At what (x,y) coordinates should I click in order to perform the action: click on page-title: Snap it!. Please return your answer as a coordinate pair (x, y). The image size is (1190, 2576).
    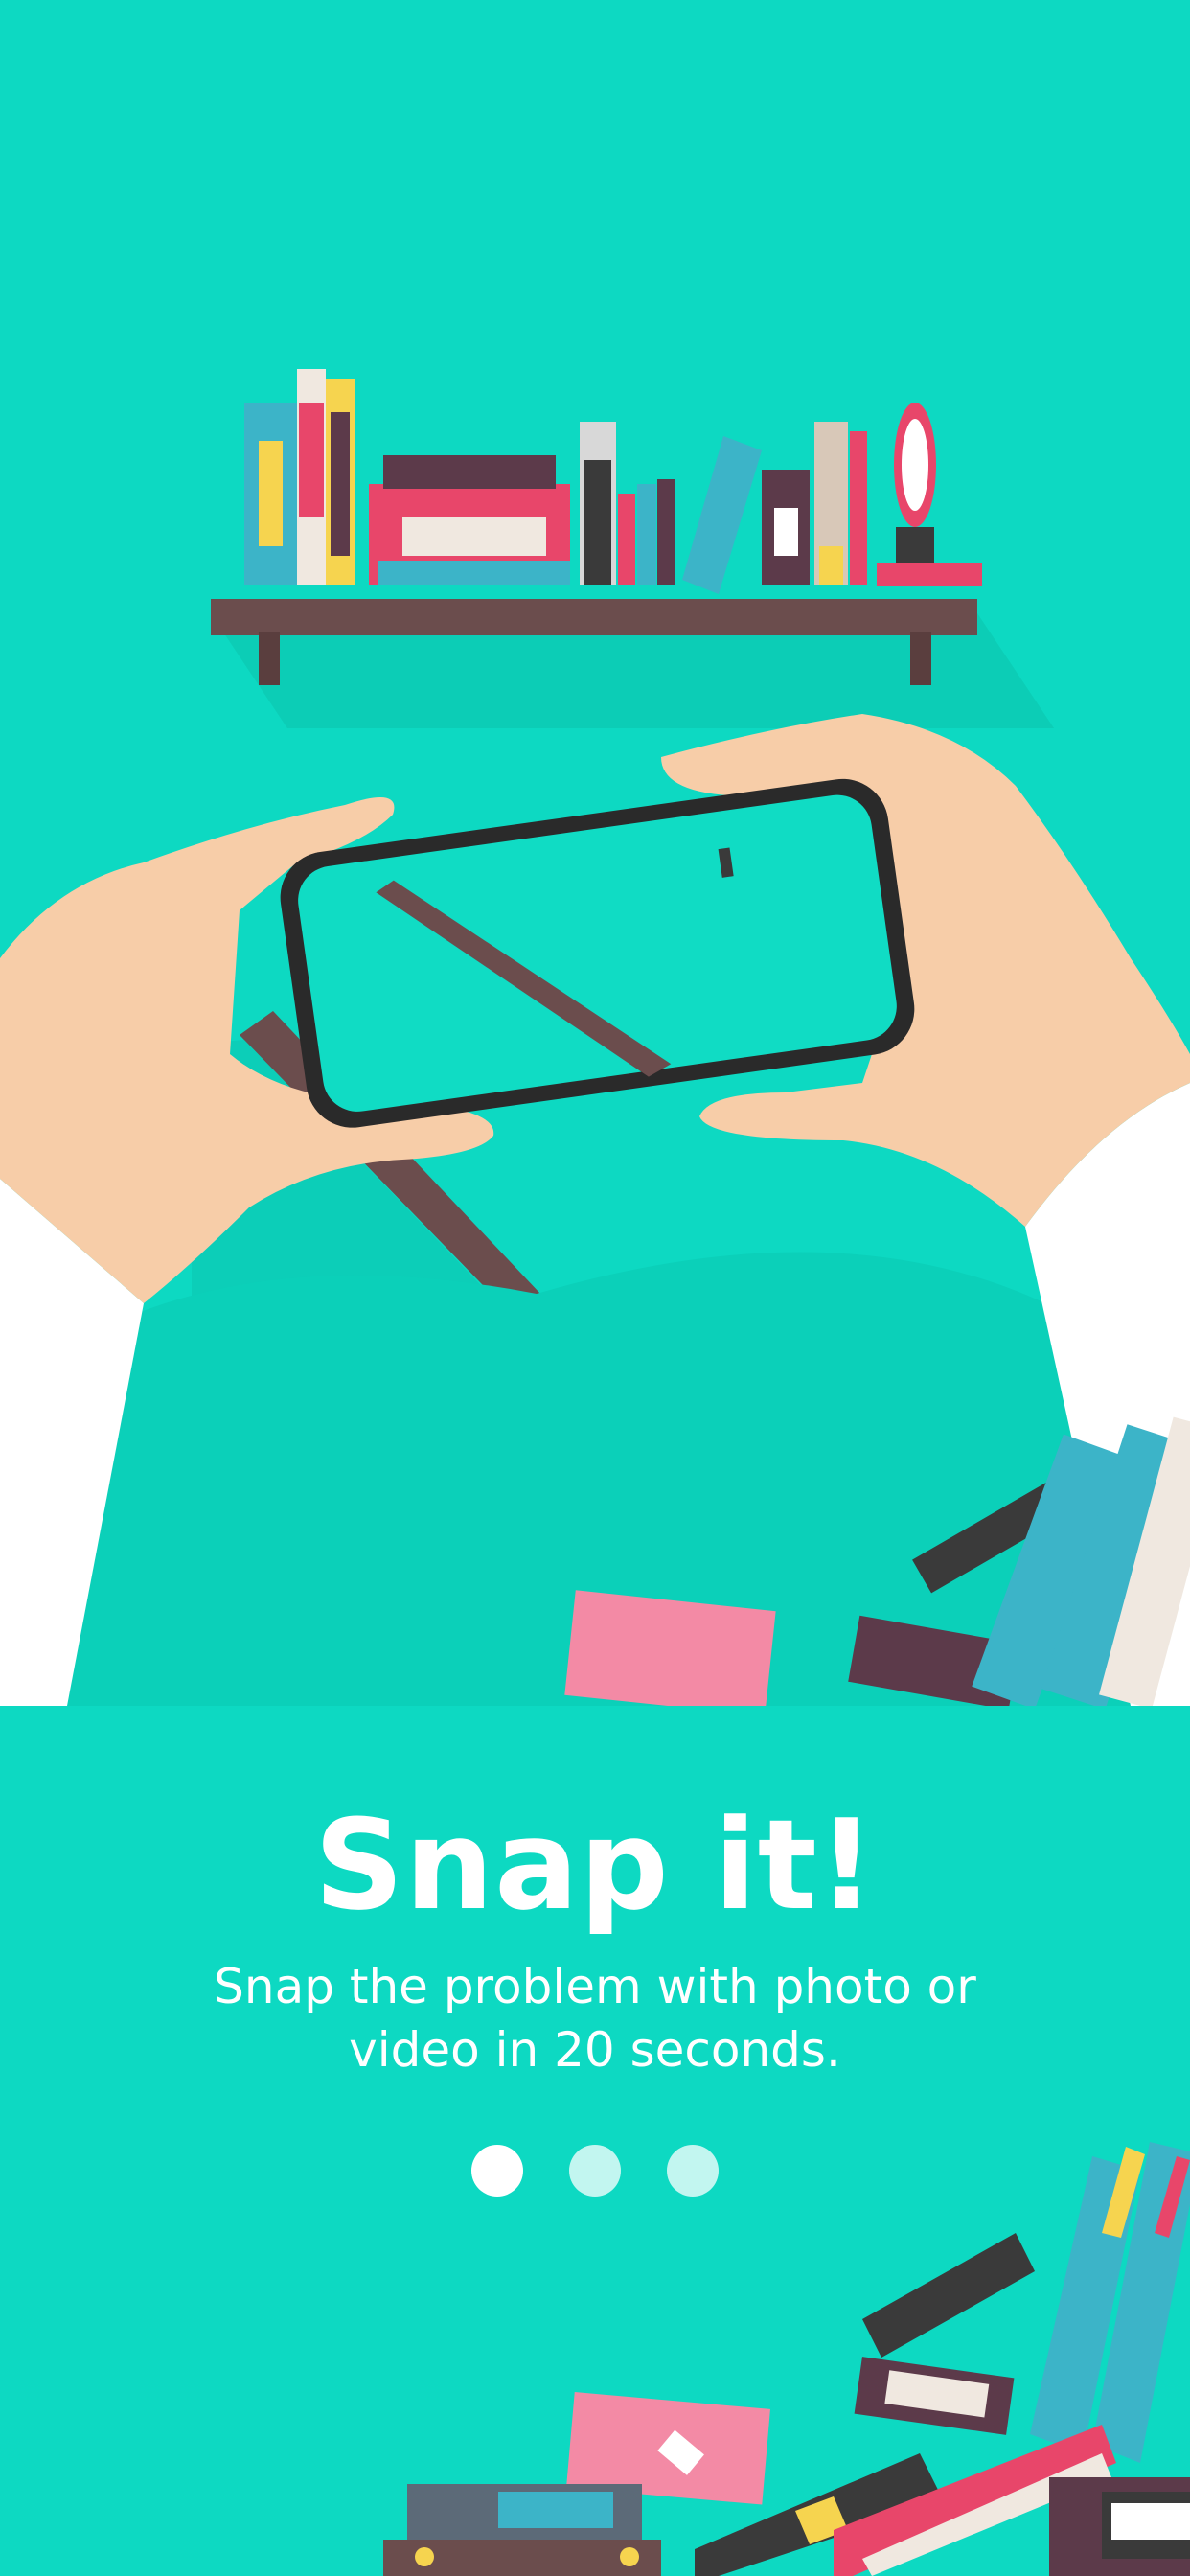
    Looking at the image, I should click on (595, 1865).